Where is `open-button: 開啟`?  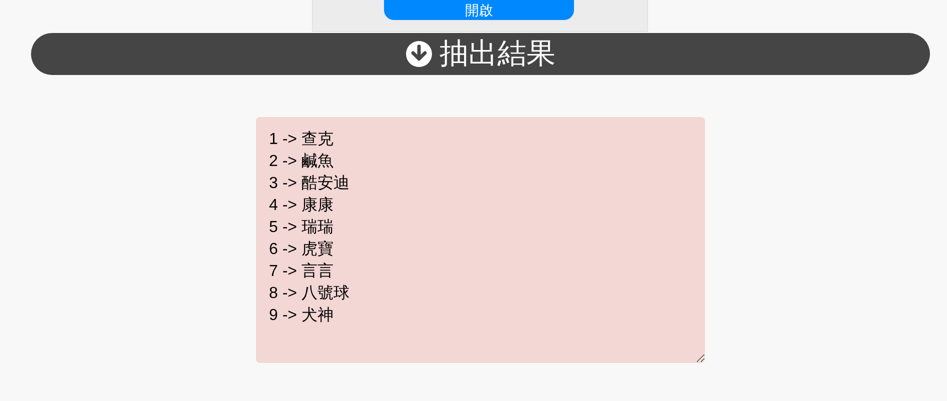
open-button: 開啟 is located at coordinates (479, 10).